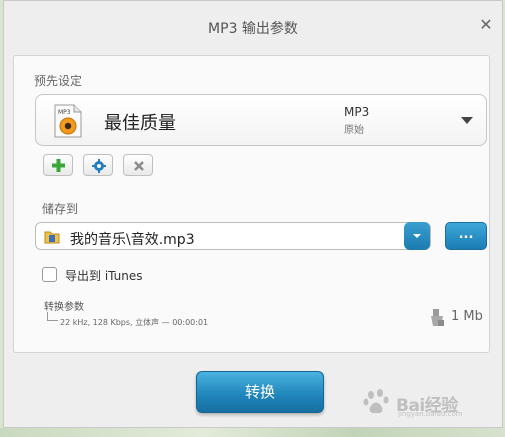 The height and width of the screenshot is (437, 505). I want to click on plus-icon, so click(58, 165).